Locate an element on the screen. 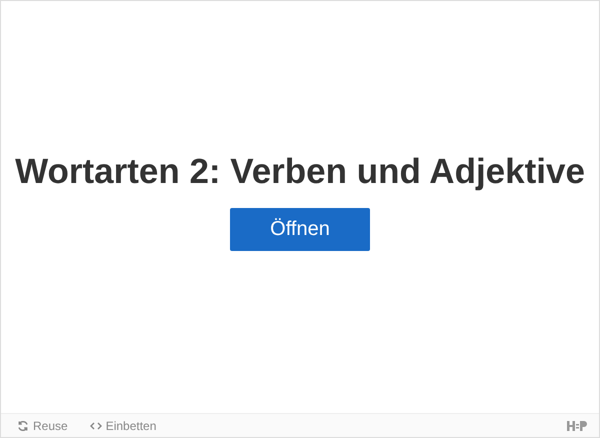 Image resolution: width=600 pixels, height=438 pixels. code-icon is located at coordinates (96, 425).